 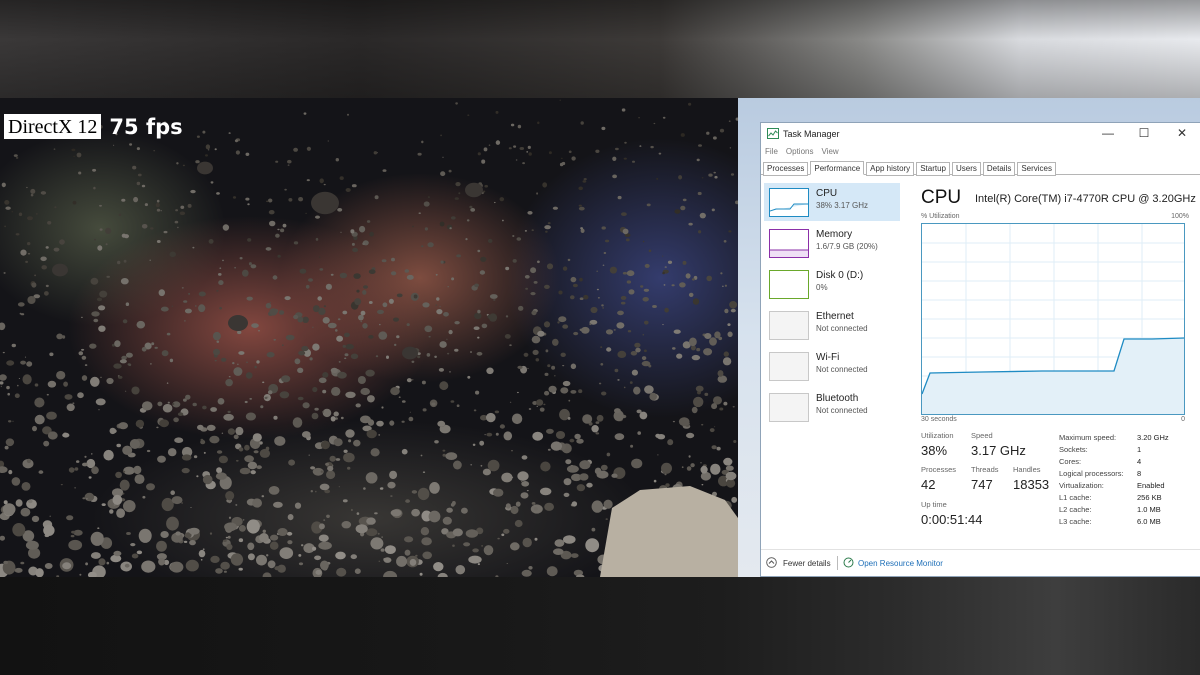 I want to click on tab-details: Details, so click(x=999, y=169).